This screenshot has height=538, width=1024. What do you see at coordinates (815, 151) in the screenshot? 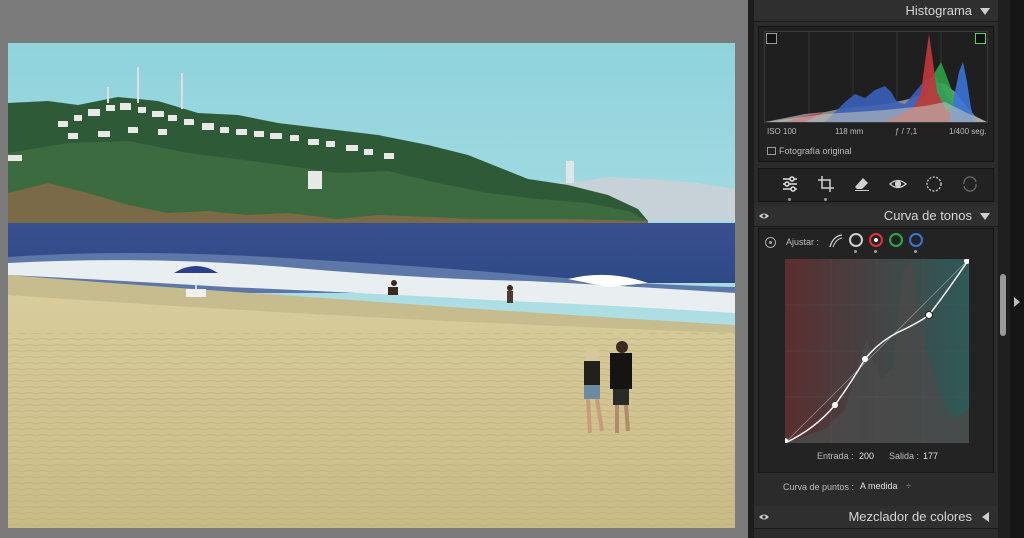
I see `original-label: Fotografía original` at bounding box center [815, 151].